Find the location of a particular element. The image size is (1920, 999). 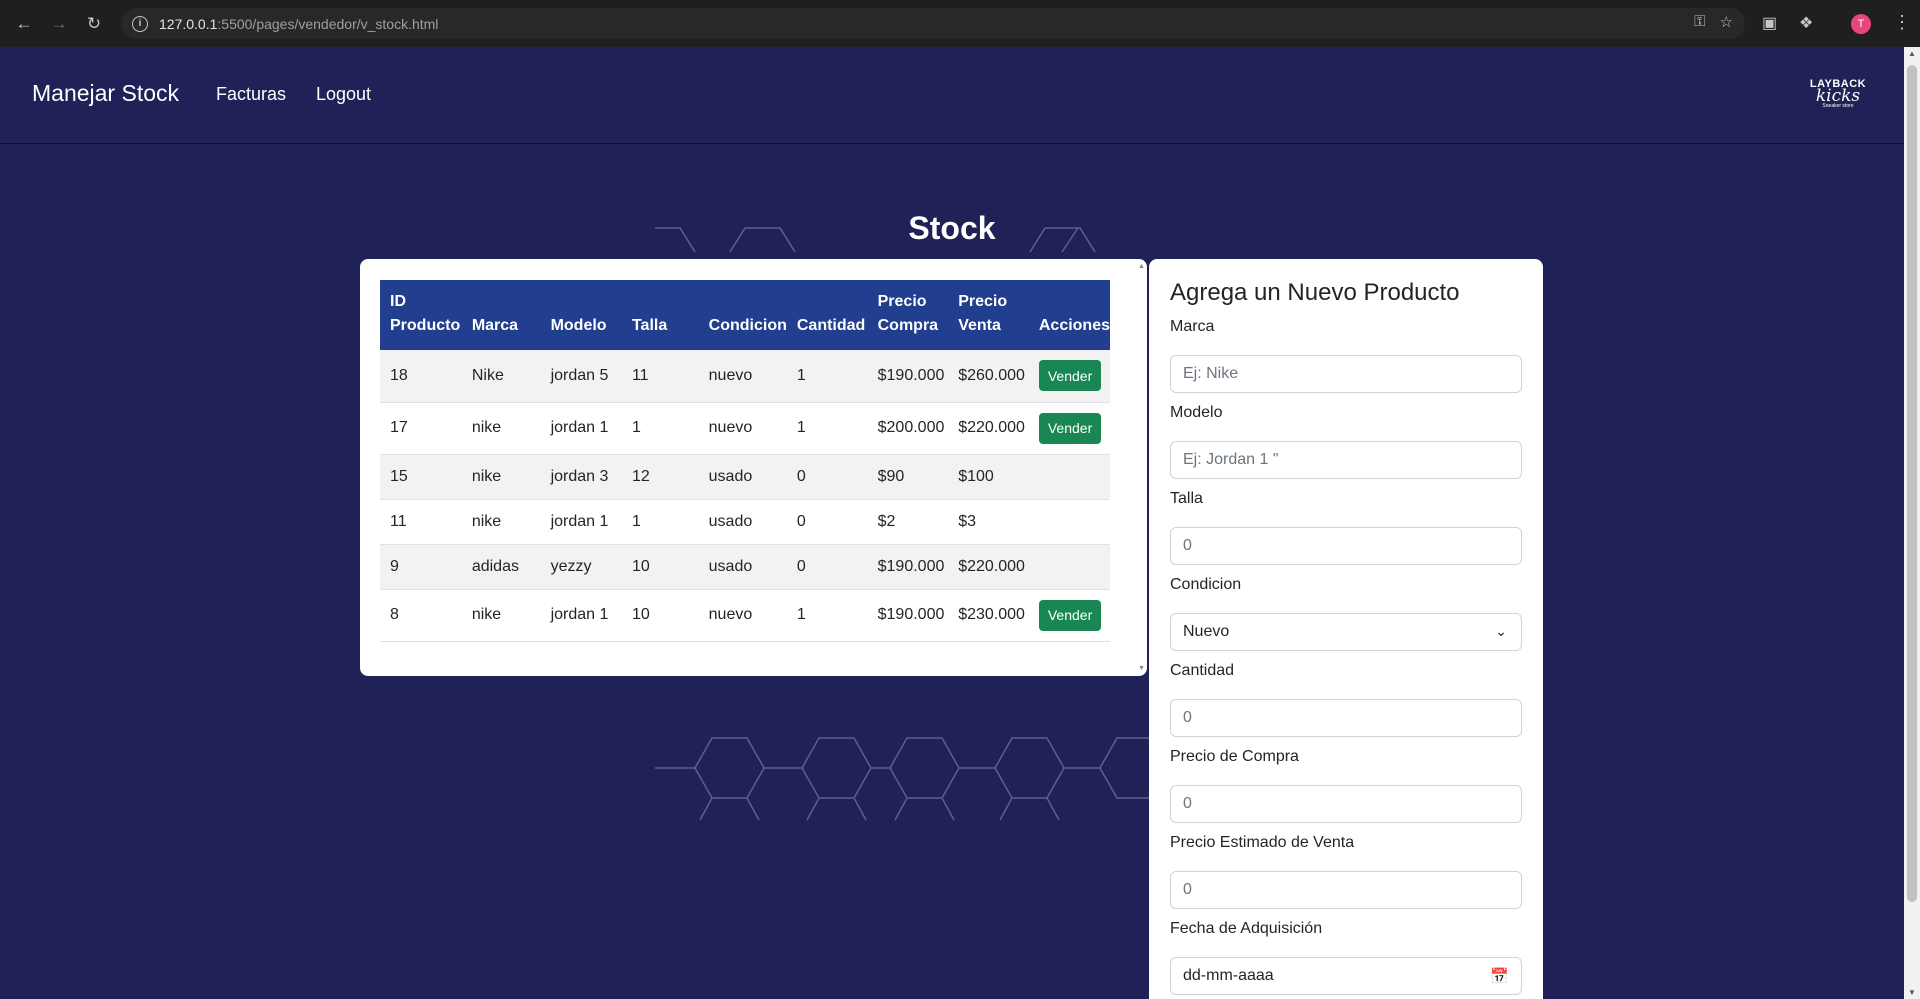

table-row: 15 nike jordan 3 12 usado 0 $90 $100 is located at coordinates (745, 477).